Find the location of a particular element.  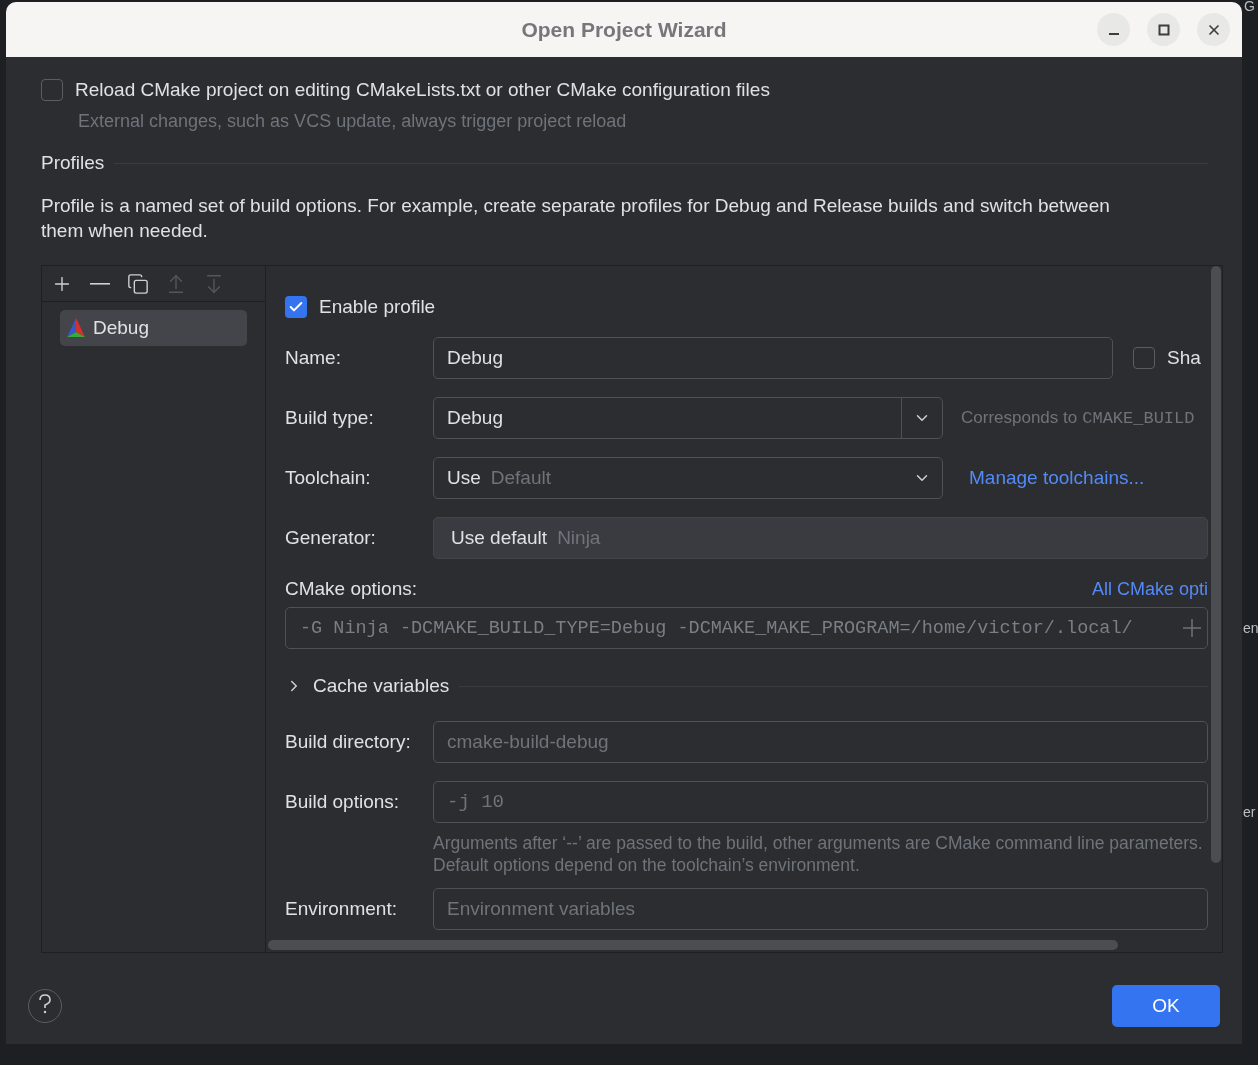

window-title: Open Project Wizard is located at coordinates (624, 29).